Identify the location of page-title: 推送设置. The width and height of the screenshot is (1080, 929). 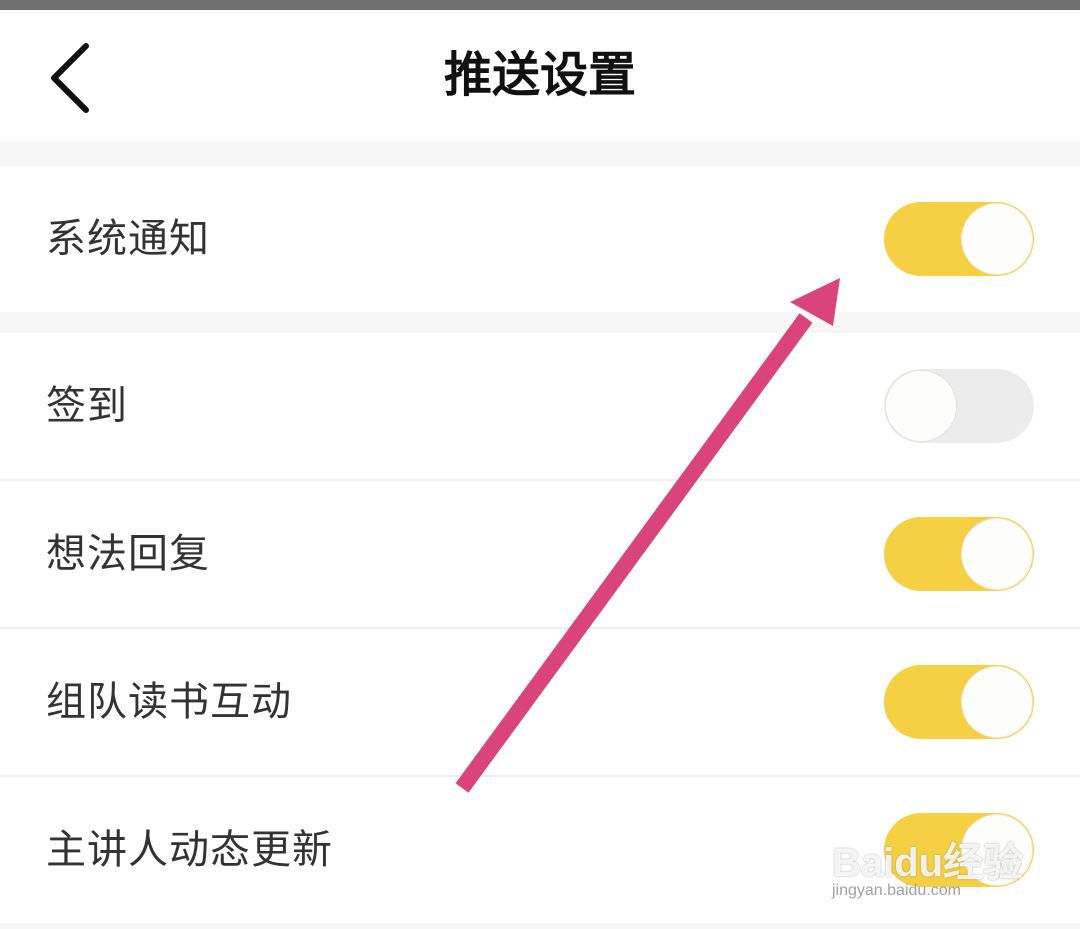
(539, 75).